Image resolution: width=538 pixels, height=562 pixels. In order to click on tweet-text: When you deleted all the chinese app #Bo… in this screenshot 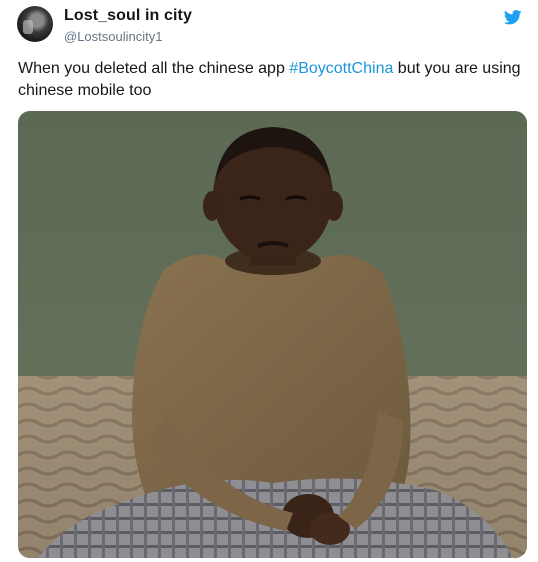, I will do `click(270, 80)`.